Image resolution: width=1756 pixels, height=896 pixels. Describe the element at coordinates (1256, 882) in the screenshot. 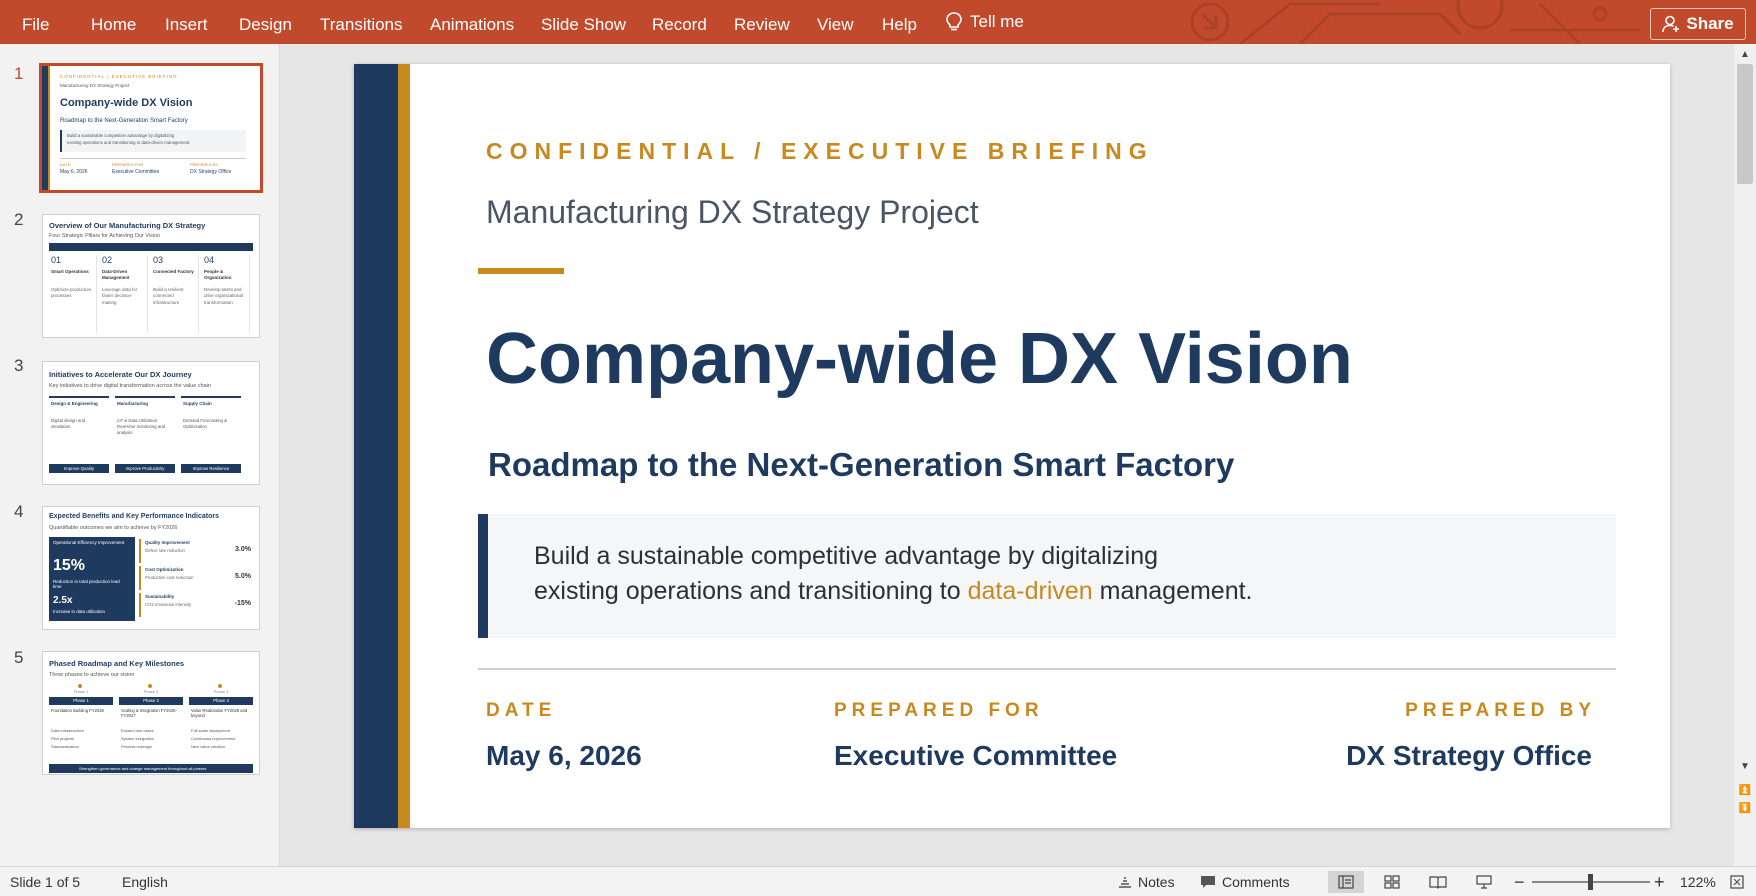

I see `comments-label: Comments` at that location.